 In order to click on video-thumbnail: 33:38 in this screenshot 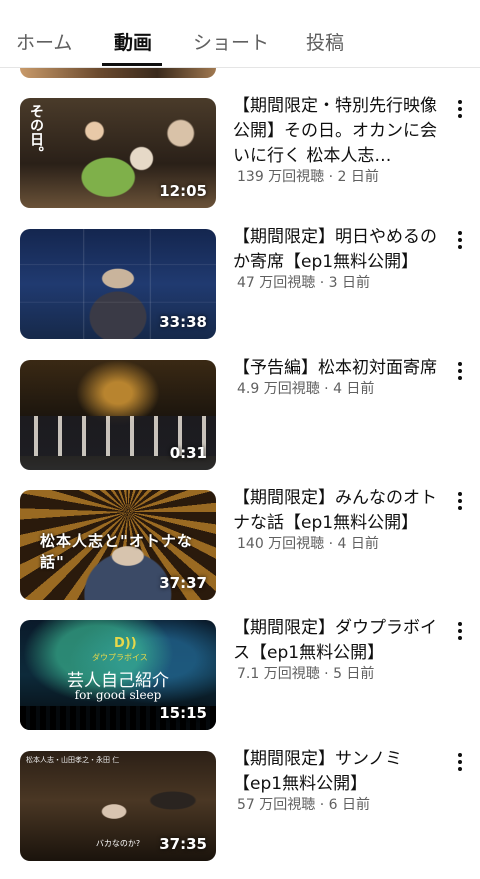, I will do `click(118, 284)`.